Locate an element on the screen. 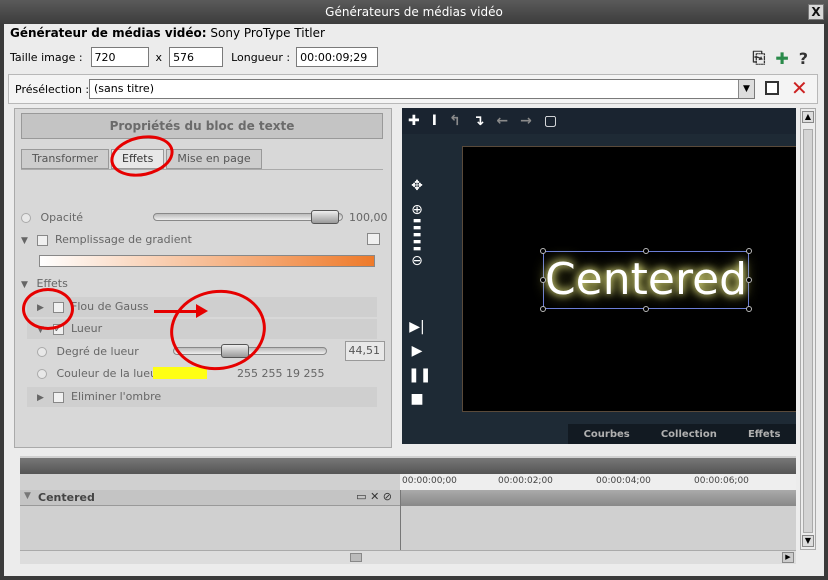 The image size is (828, 580). glow-color-keyframe-icon is located at coordinates (42, 374).